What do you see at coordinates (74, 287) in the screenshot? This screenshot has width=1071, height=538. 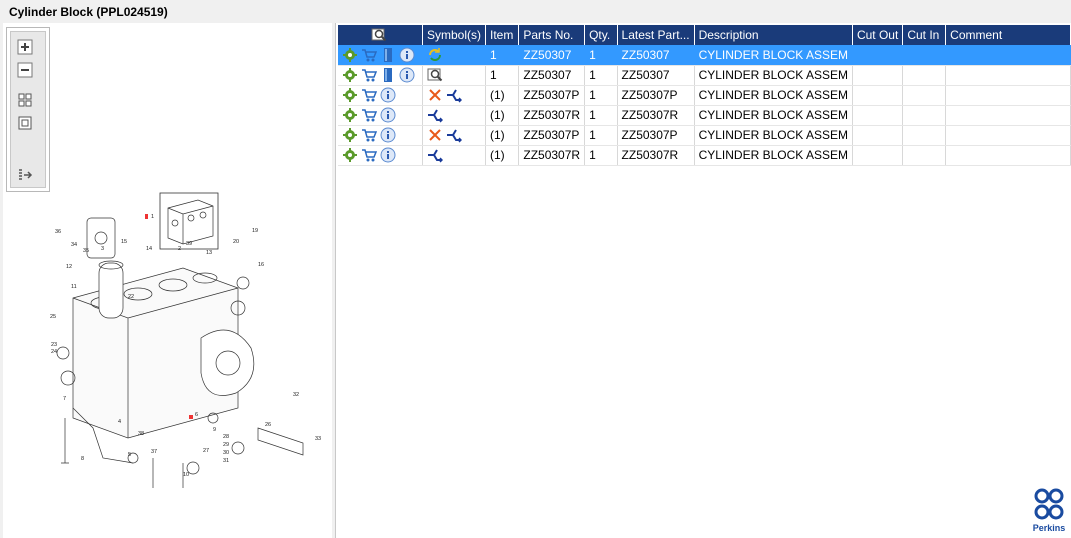 I see `callout-11: 11` at bounding box center [74, 287].